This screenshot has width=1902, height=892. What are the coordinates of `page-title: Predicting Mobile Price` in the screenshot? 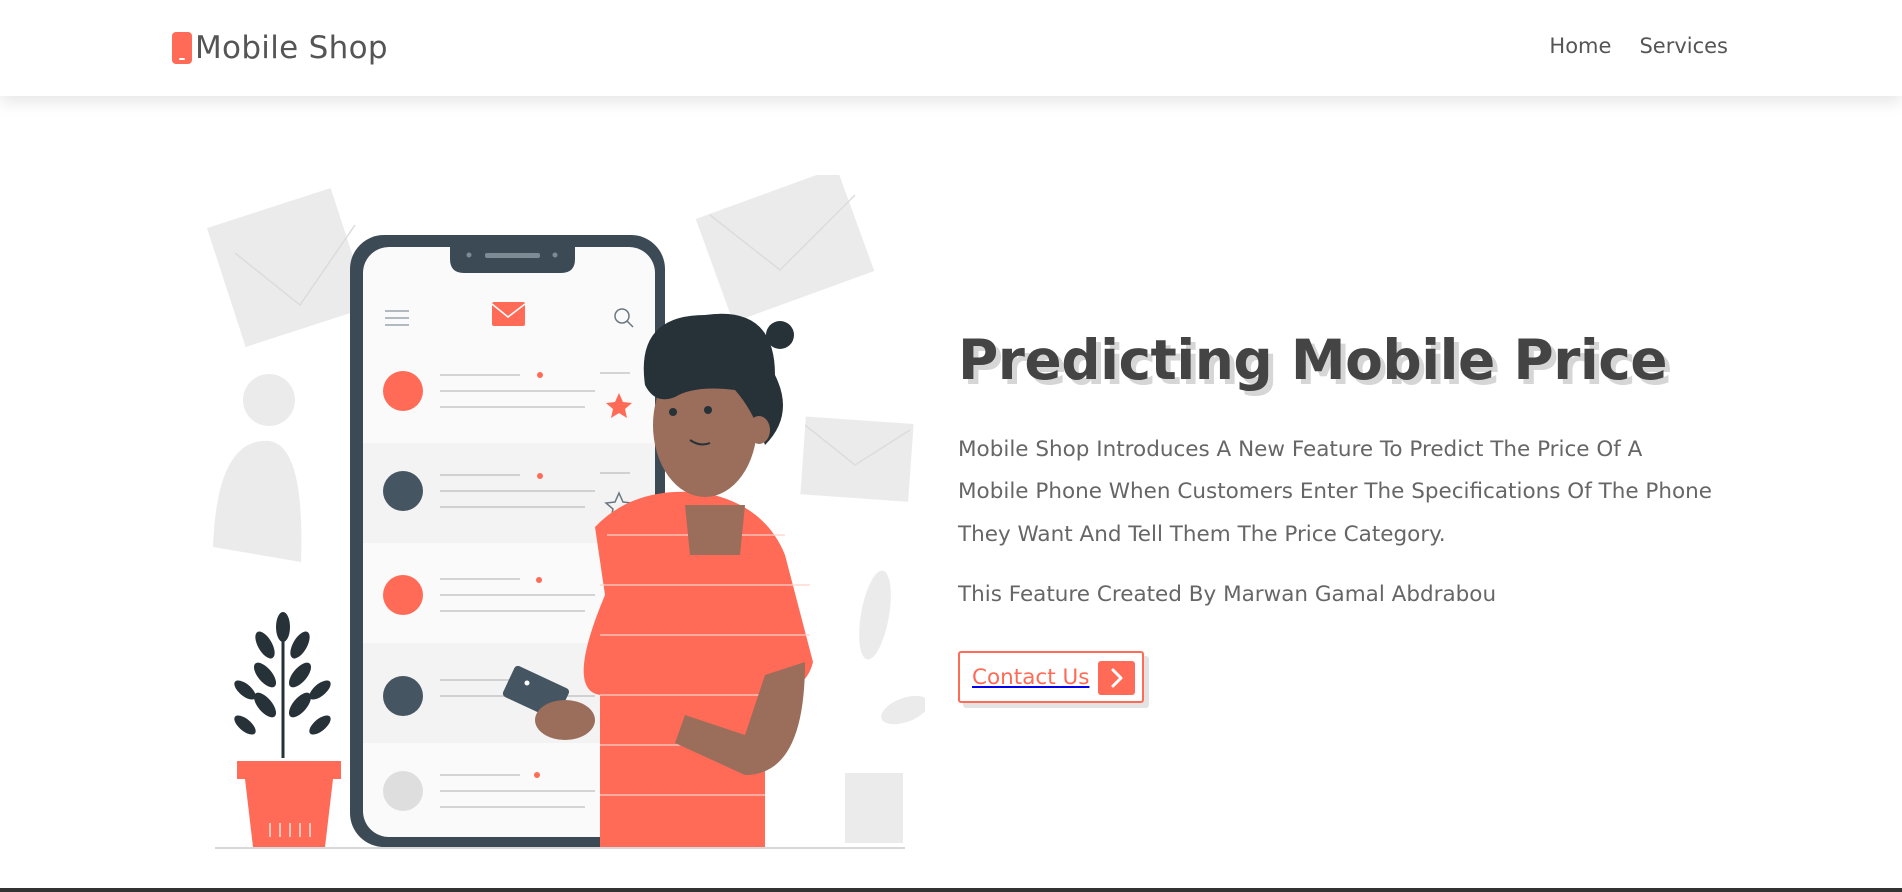 It's located at (1313, 360).